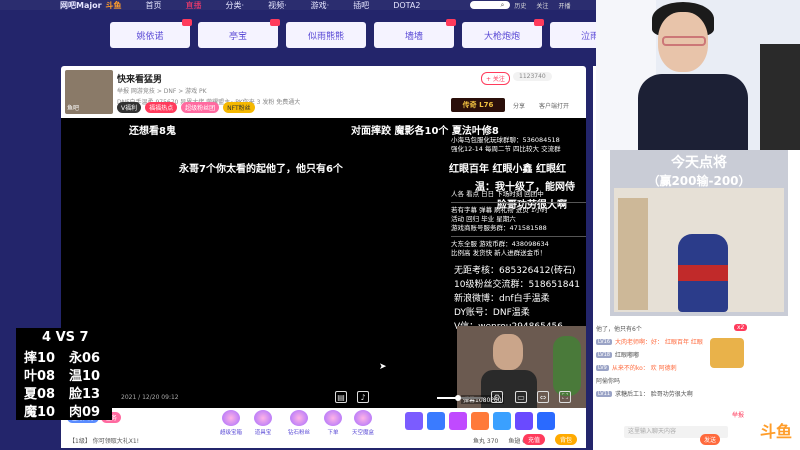  What do you see at coordinates (776, 431) in the screenshot?
I see `douyu-logo: 斗鱼` at bounding box center [776, 431].